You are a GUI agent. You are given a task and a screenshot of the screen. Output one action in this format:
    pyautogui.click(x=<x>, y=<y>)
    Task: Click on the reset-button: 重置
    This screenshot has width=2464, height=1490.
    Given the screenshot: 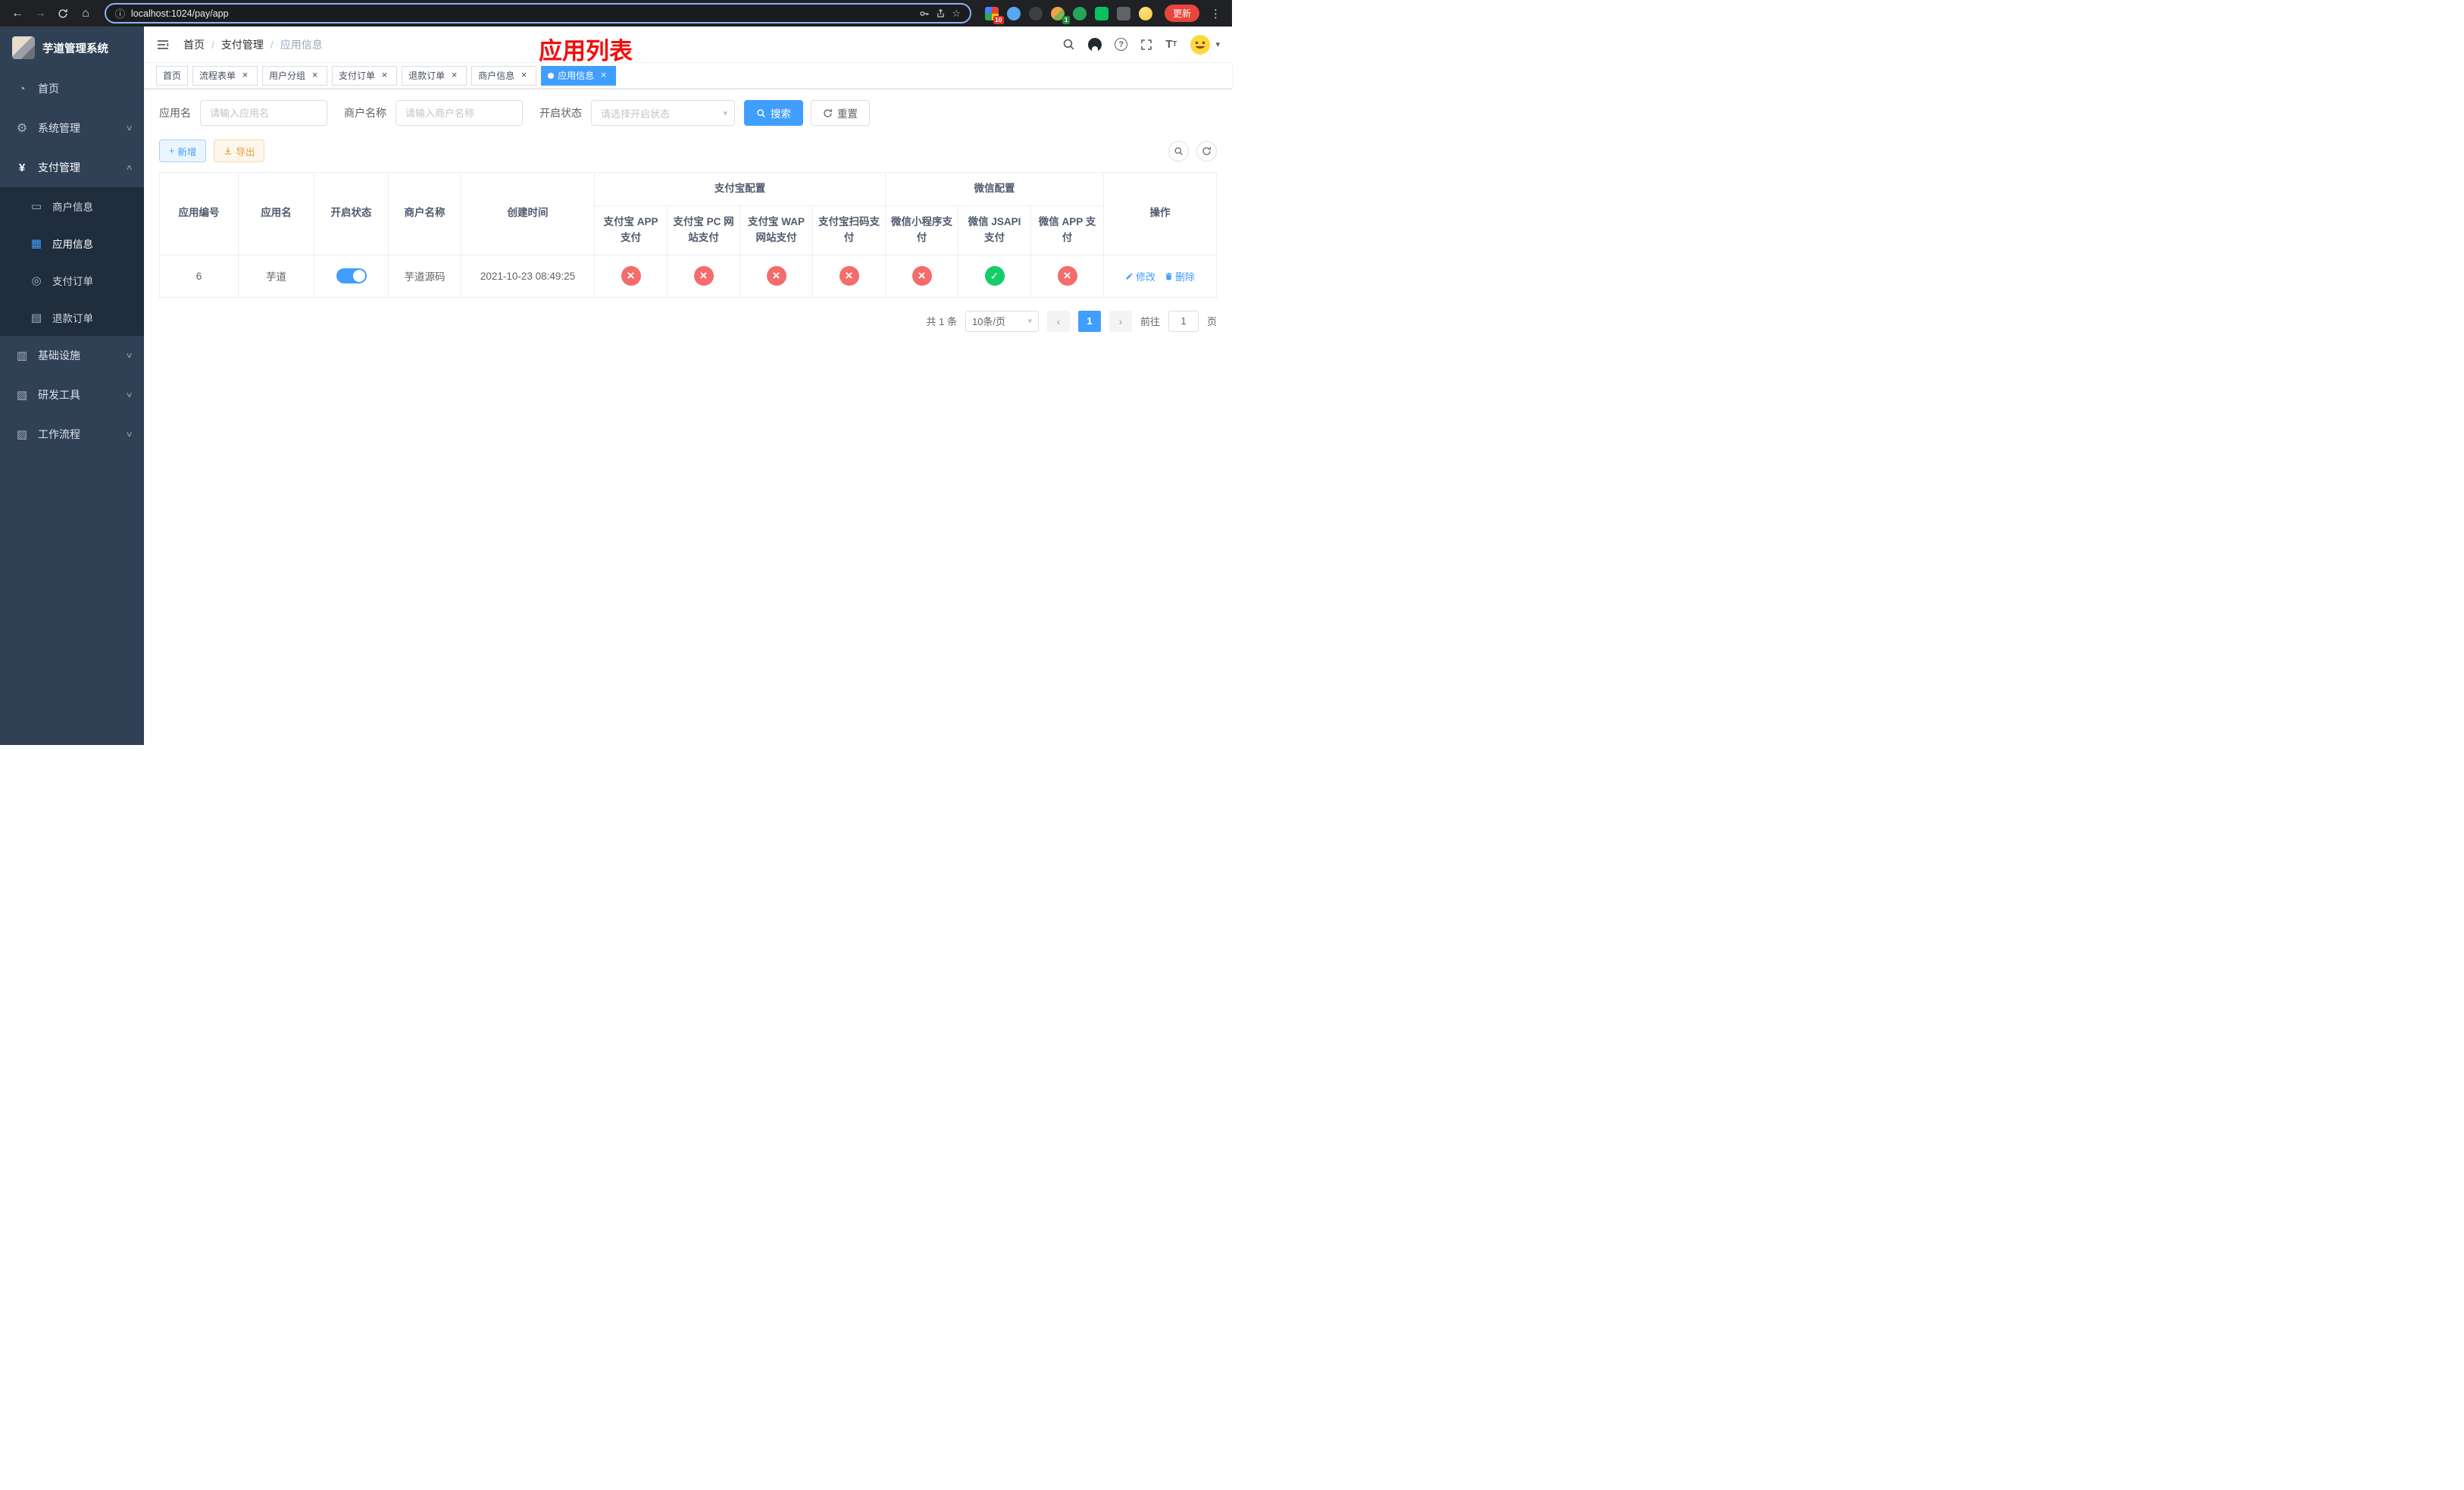 What is the action you would take?
    pyautogui.click(x=840, y=113)
    